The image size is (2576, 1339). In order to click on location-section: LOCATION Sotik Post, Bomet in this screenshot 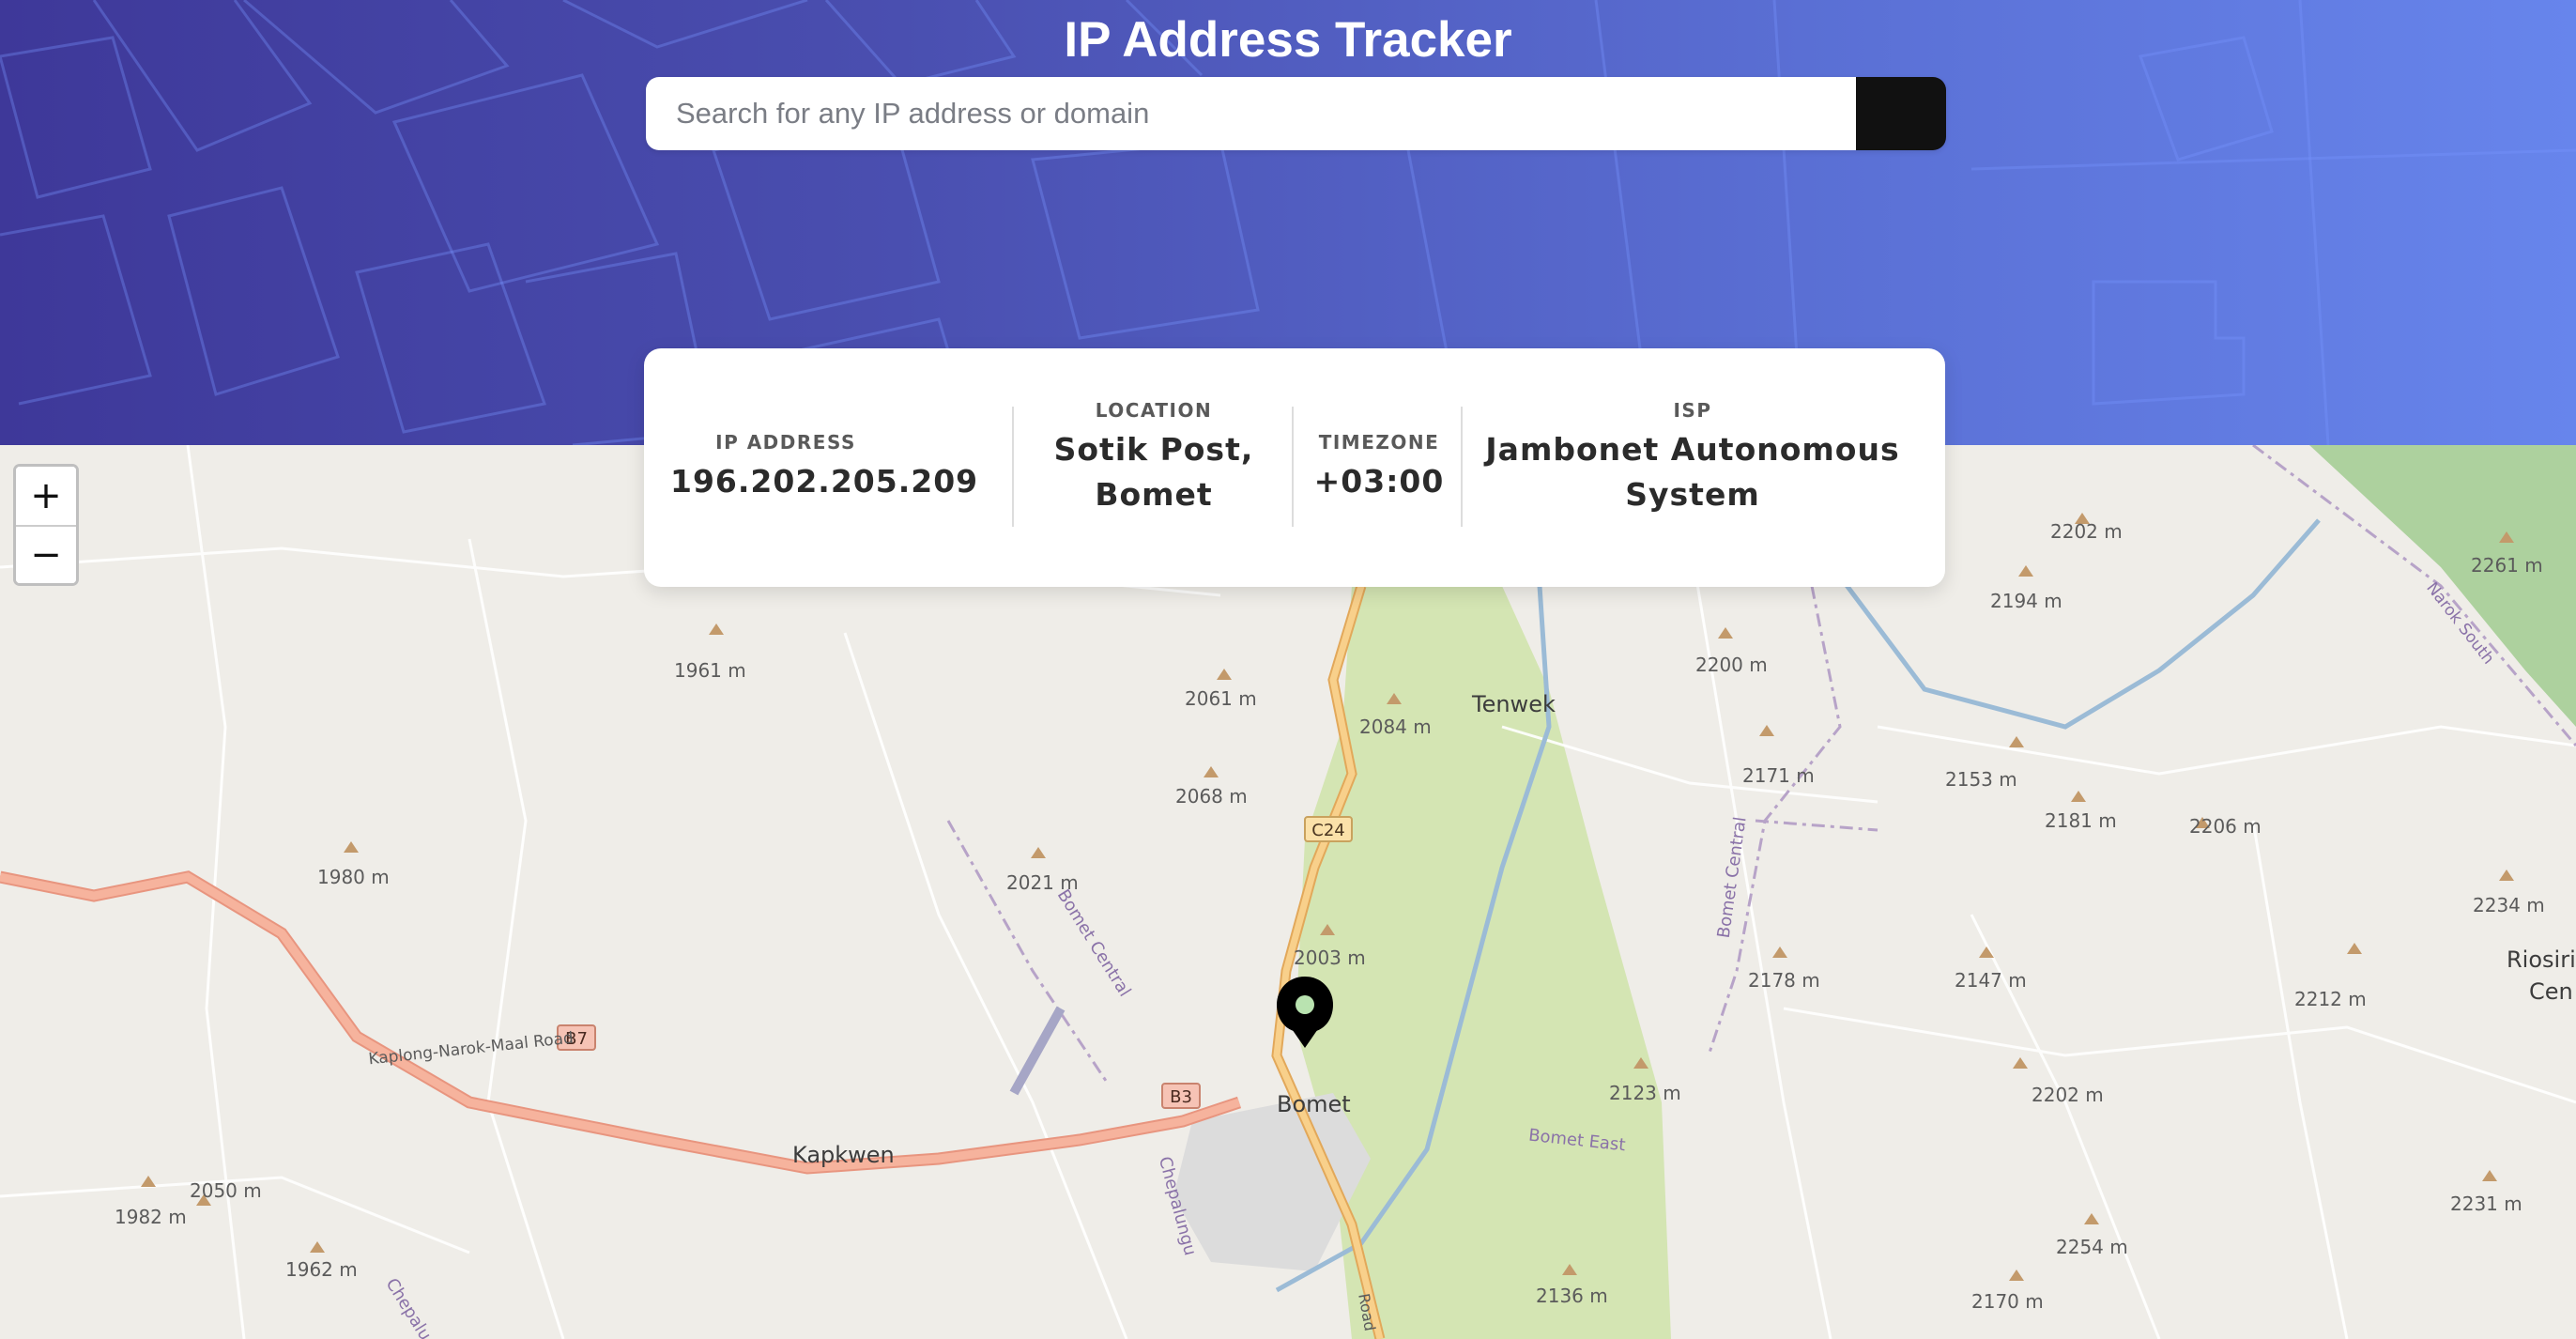, I will do `click(1154, 458)`.